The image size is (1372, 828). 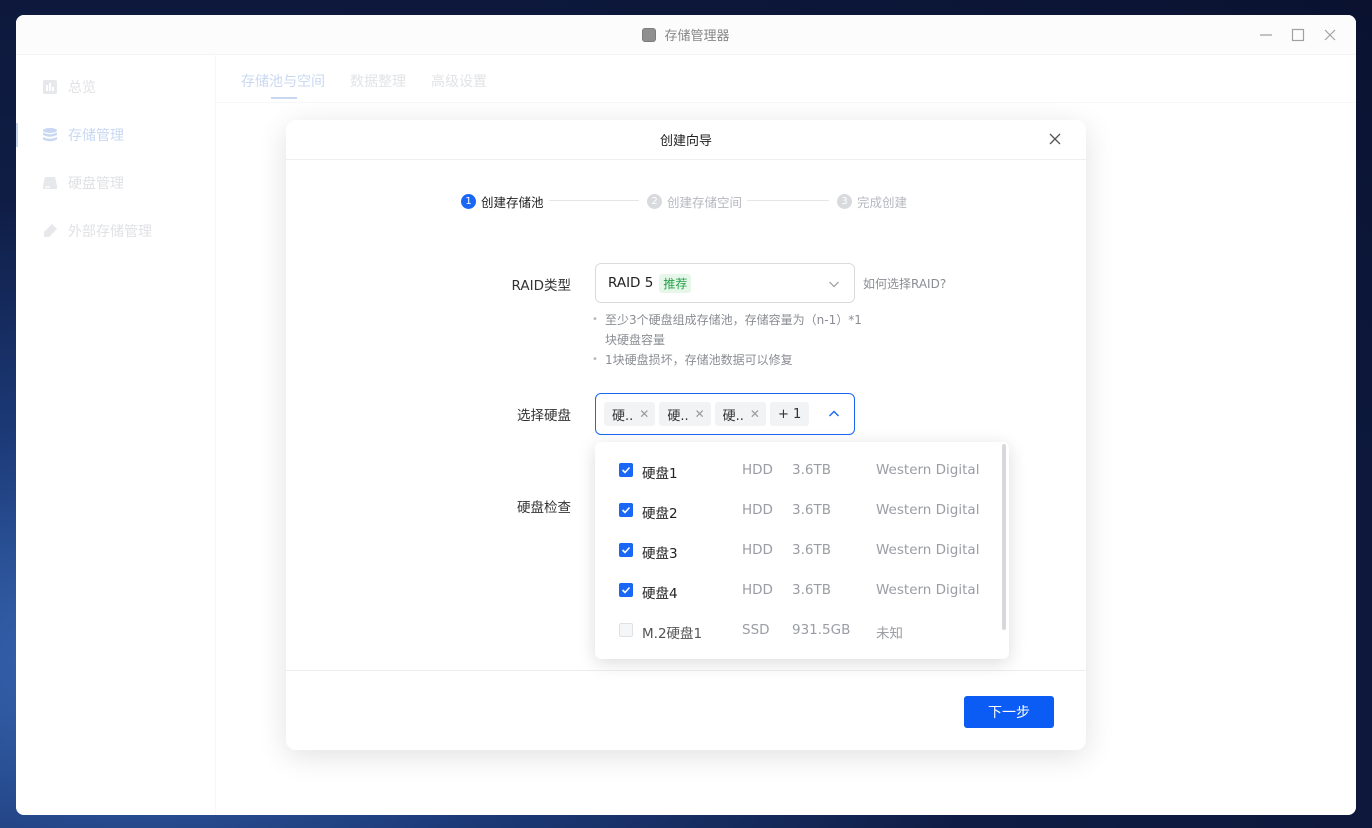 I want to click on chevron-down-icon, so click(x=834, y=286).